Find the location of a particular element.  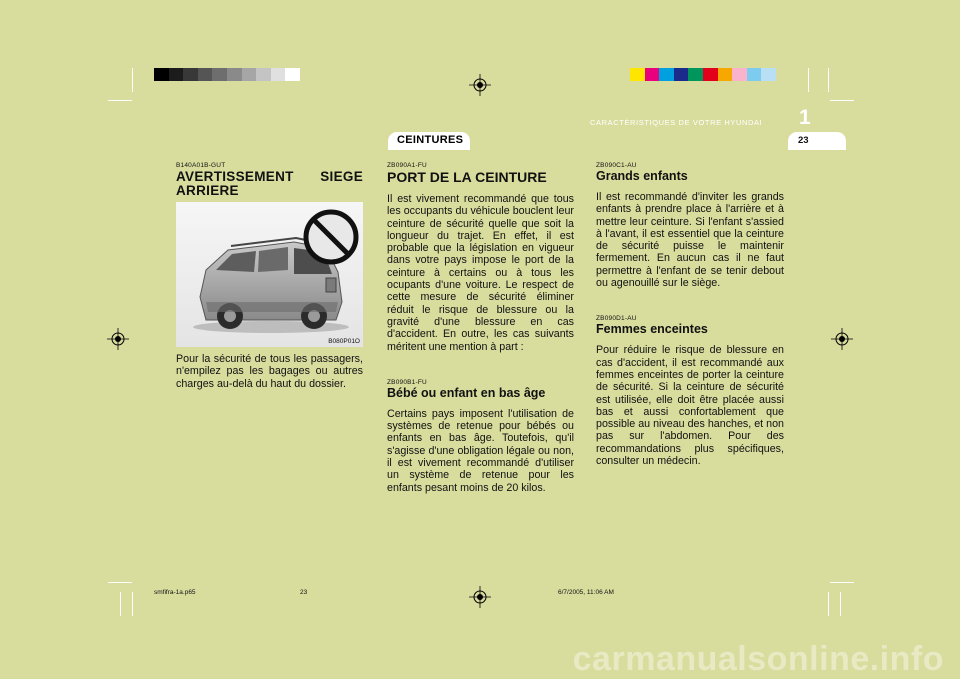

section-code: ZB090B1-FU is located at coordinates (407, 382).